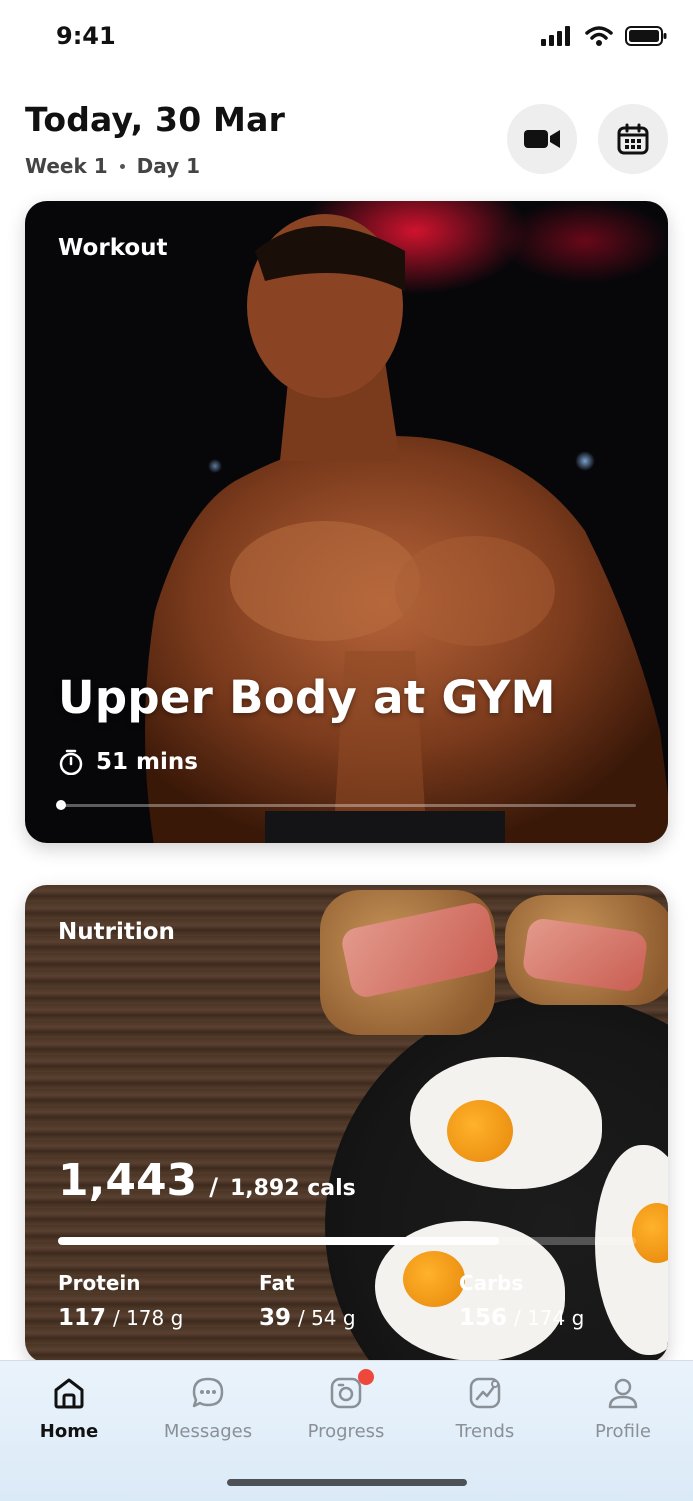  I want to click on calendar-icon, so click(633, 139).